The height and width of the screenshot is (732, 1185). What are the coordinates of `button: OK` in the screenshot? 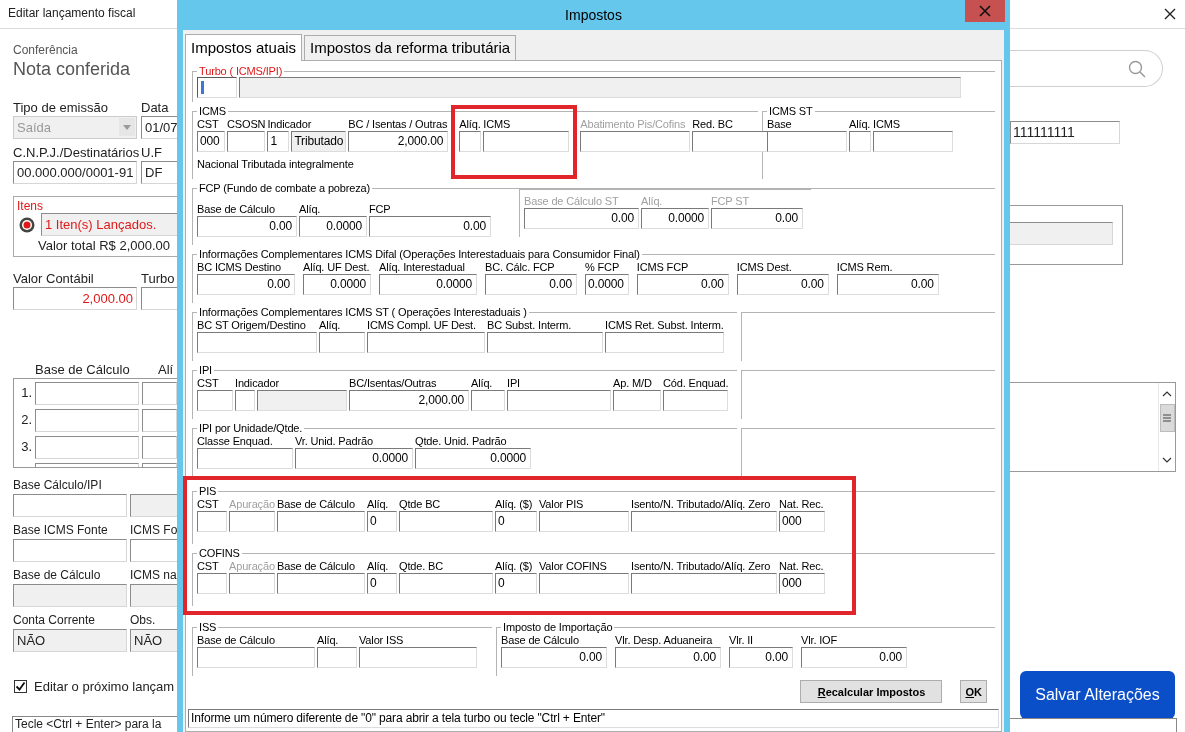 It's located at (973, 691).